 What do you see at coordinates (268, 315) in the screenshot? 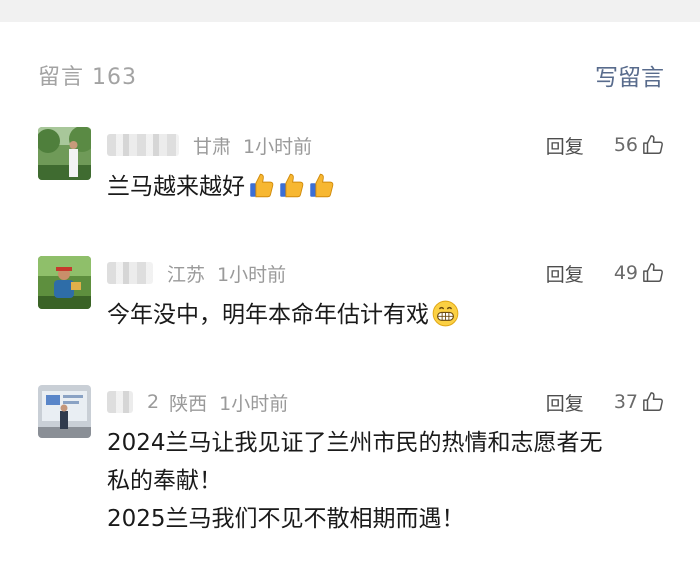
I see `comment-text-content: 今年没中，明年本命年估计有戏` at bounding box center [268, 315].